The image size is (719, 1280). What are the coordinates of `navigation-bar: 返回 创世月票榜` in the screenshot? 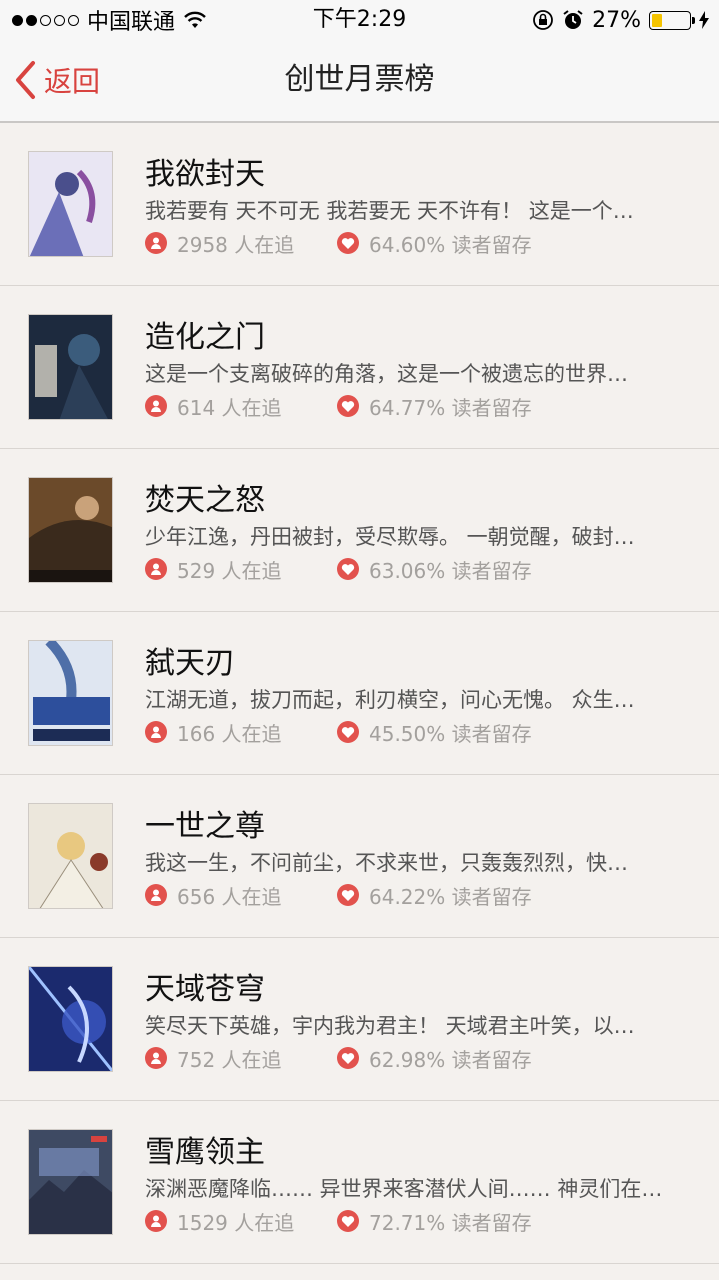 It's located at (359, 81).